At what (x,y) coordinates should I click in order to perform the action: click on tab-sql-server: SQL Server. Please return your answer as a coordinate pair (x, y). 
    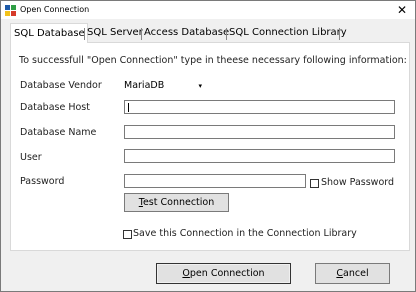
    Looking at the image, I should click on (115, 33).